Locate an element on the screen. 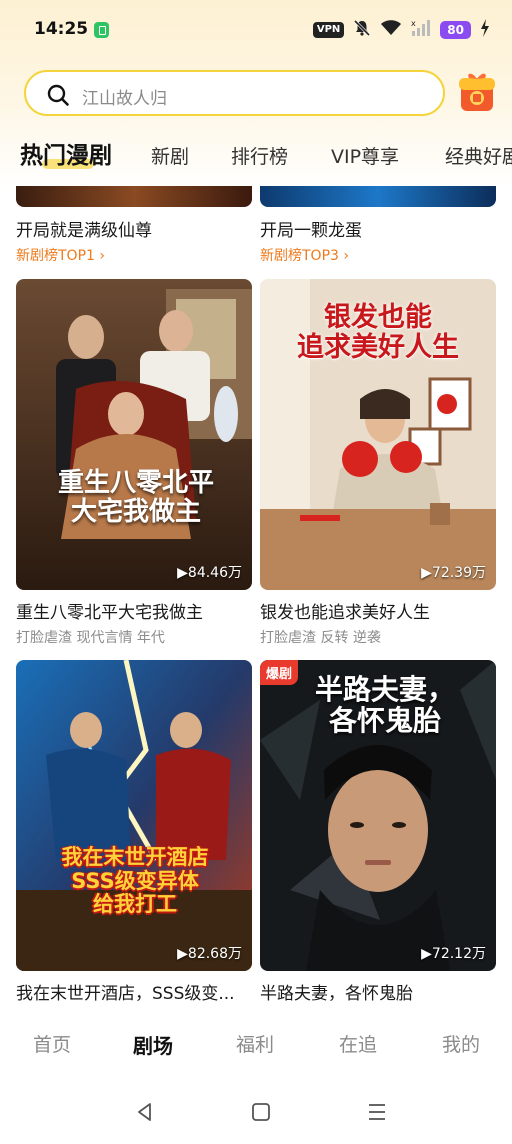  svg-text: x is located at coordinates (413, 23).